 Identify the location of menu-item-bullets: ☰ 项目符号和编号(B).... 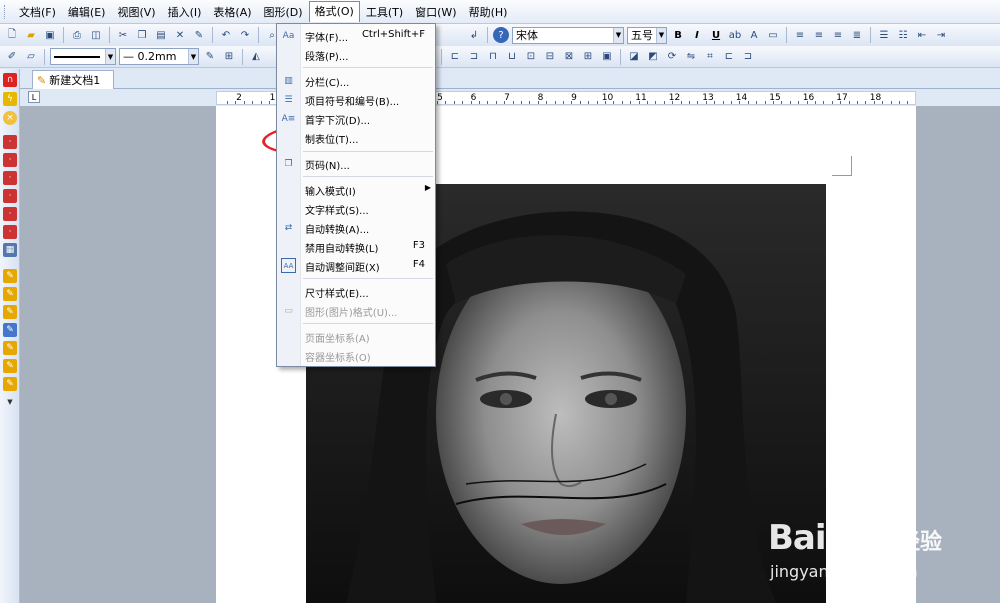
(356, 99).